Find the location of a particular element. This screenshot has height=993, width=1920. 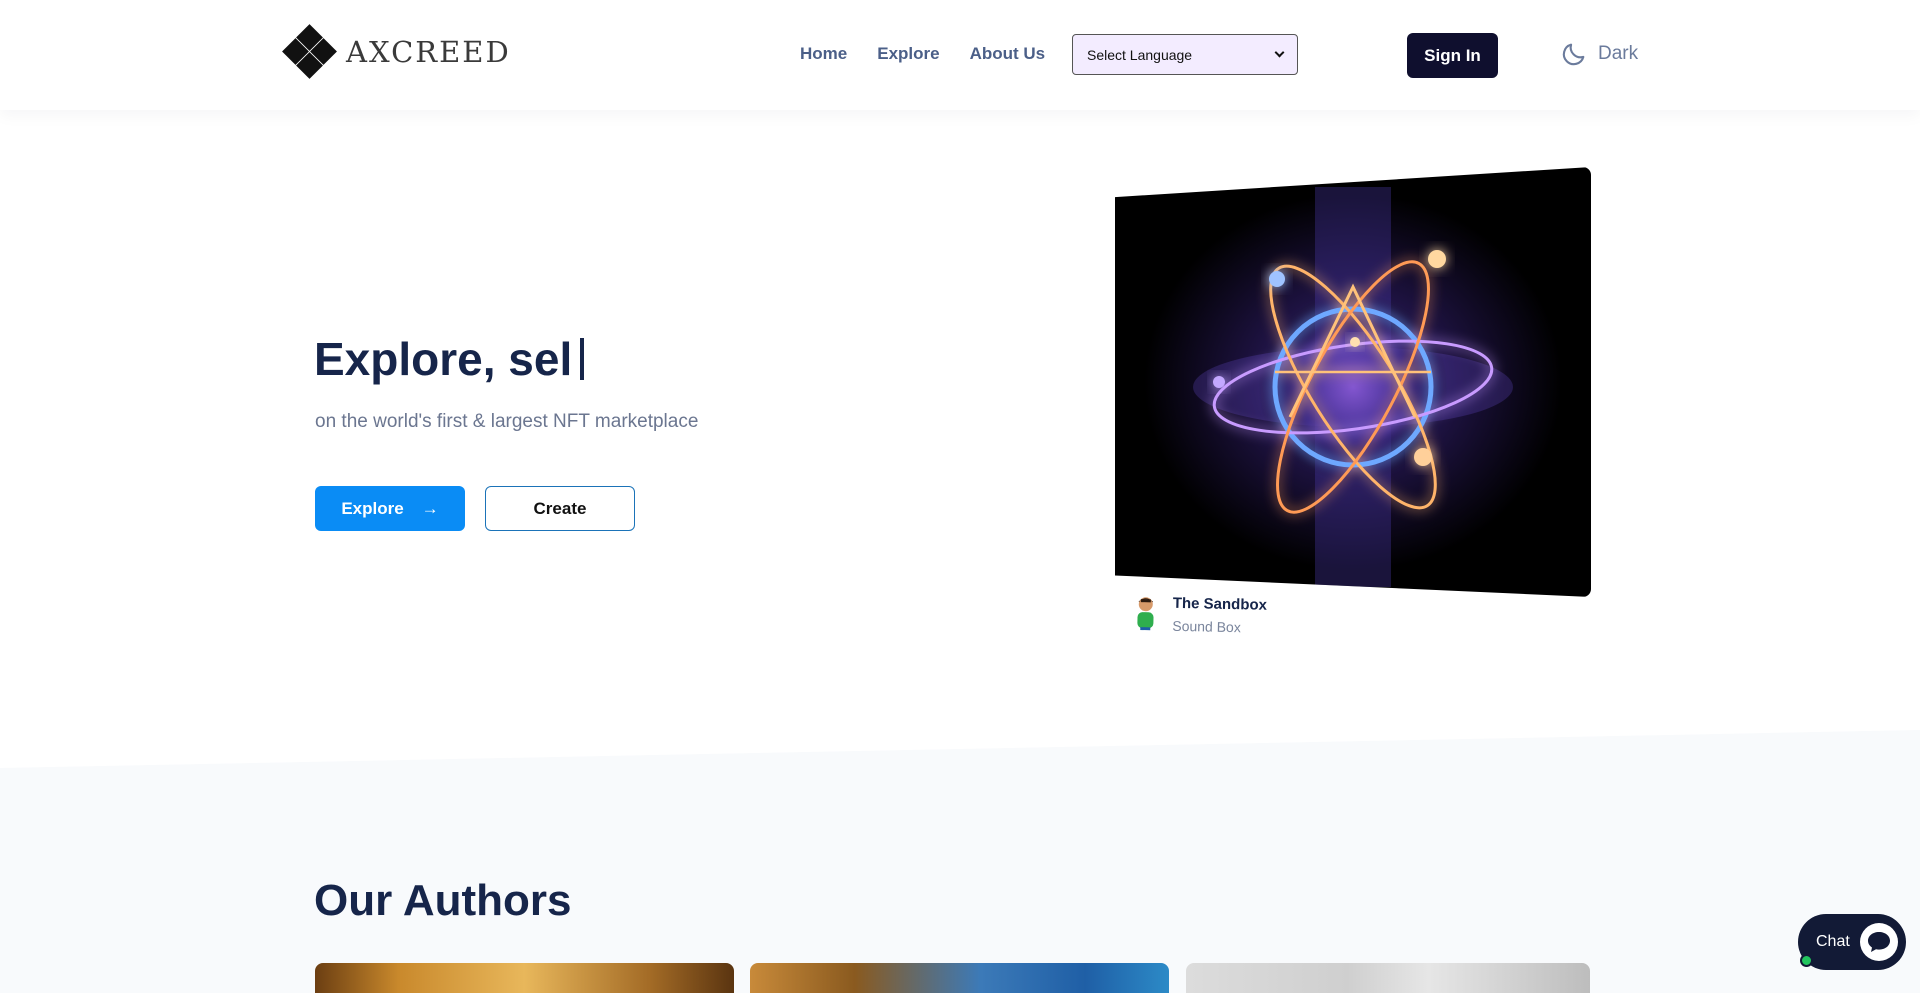

nft-collection-name: Sound Box is located at coordinates (1206, 626).